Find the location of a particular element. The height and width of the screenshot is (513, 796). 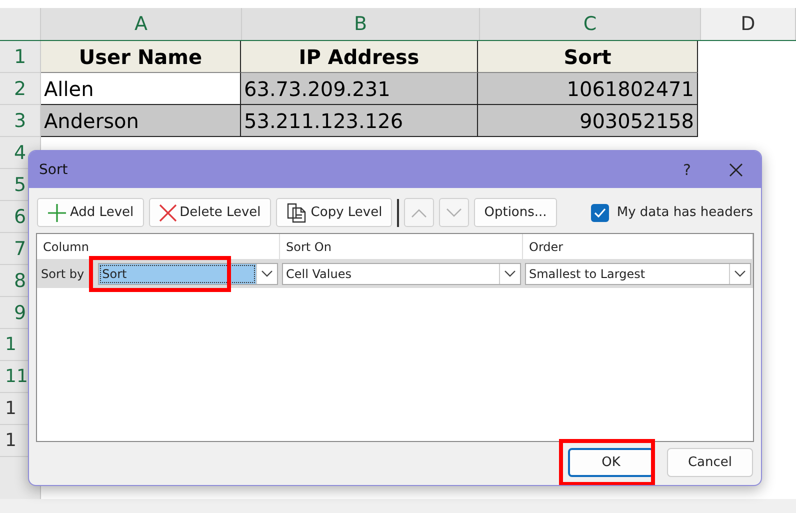

select-all-button is located at coordinates (20, 24).